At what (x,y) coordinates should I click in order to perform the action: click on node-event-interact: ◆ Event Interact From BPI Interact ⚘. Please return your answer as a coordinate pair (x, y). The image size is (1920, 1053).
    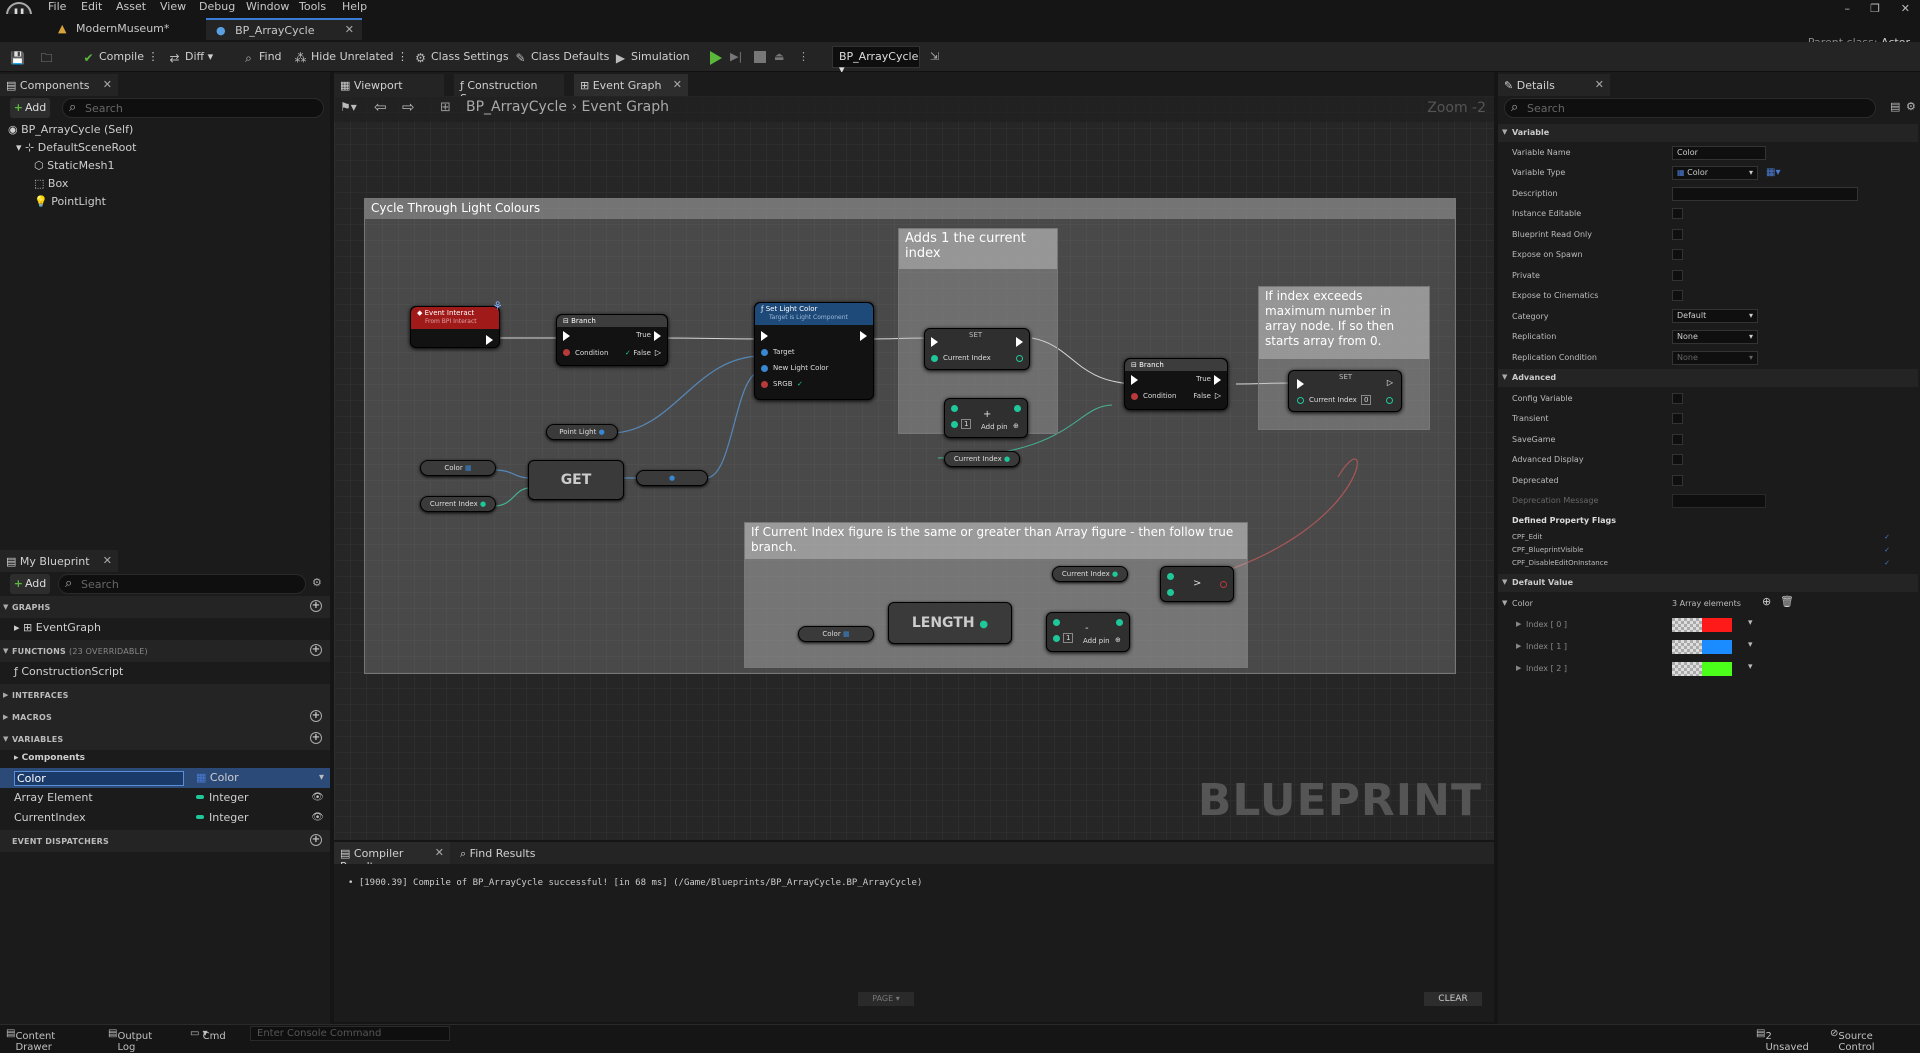
    Looking at the image, I should click on (456, 323).